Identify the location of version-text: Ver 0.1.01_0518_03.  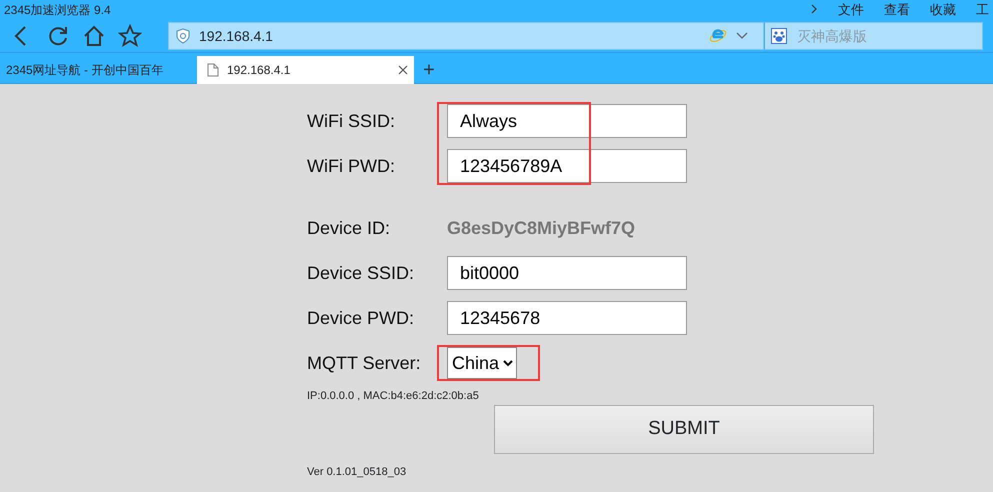
(357, 472).